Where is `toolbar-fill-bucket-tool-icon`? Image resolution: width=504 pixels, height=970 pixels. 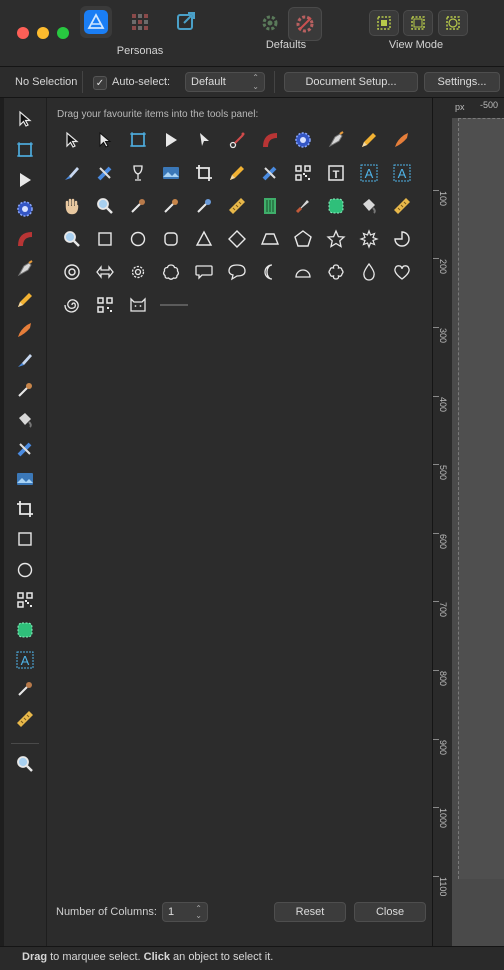
toolbar-fill-bucket-tool-icon is located at coordinates (25, 420).